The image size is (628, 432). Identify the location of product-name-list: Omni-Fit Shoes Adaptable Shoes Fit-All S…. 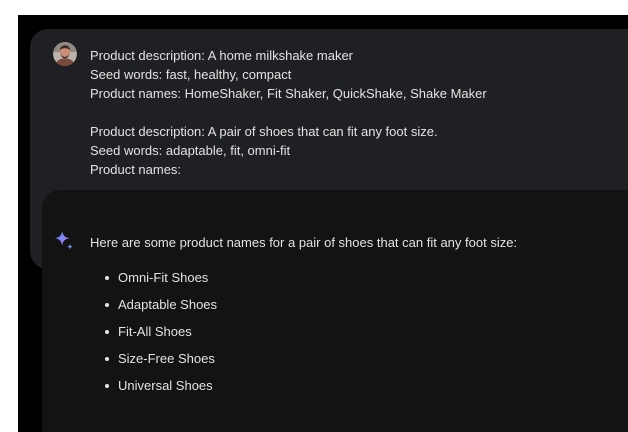
(153, 336).